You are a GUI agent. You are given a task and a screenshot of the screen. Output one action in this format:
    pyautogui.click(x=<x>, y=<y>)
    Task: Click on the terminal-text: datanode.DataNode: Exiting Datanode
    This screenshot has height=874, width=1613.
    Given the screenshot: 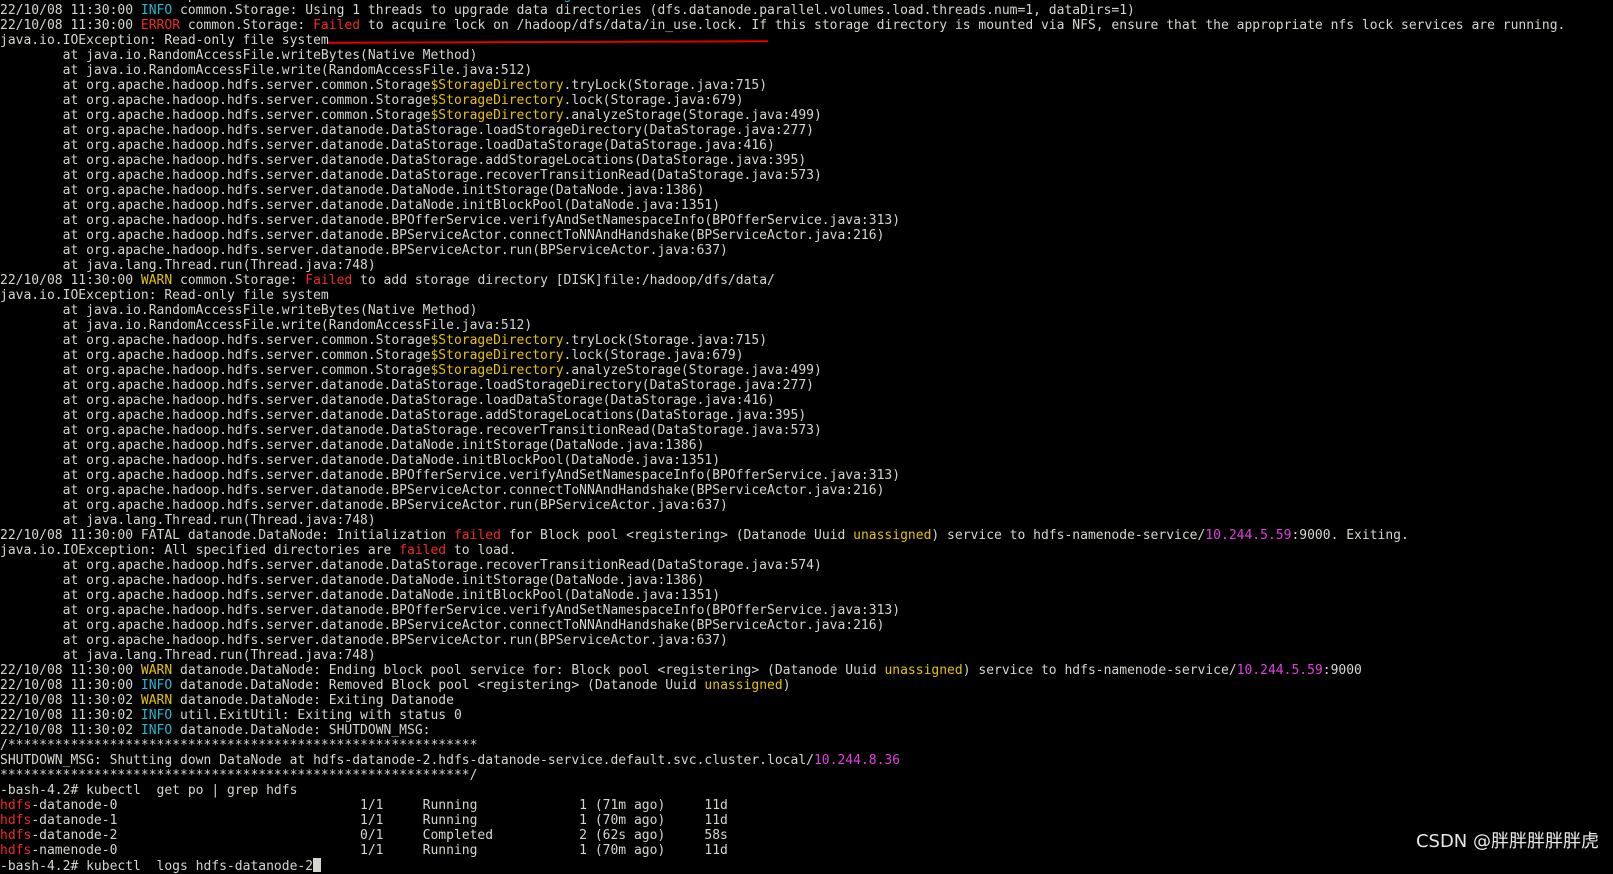 What is the action you would take?
    pyautogui.click(x=313, y=700)
    